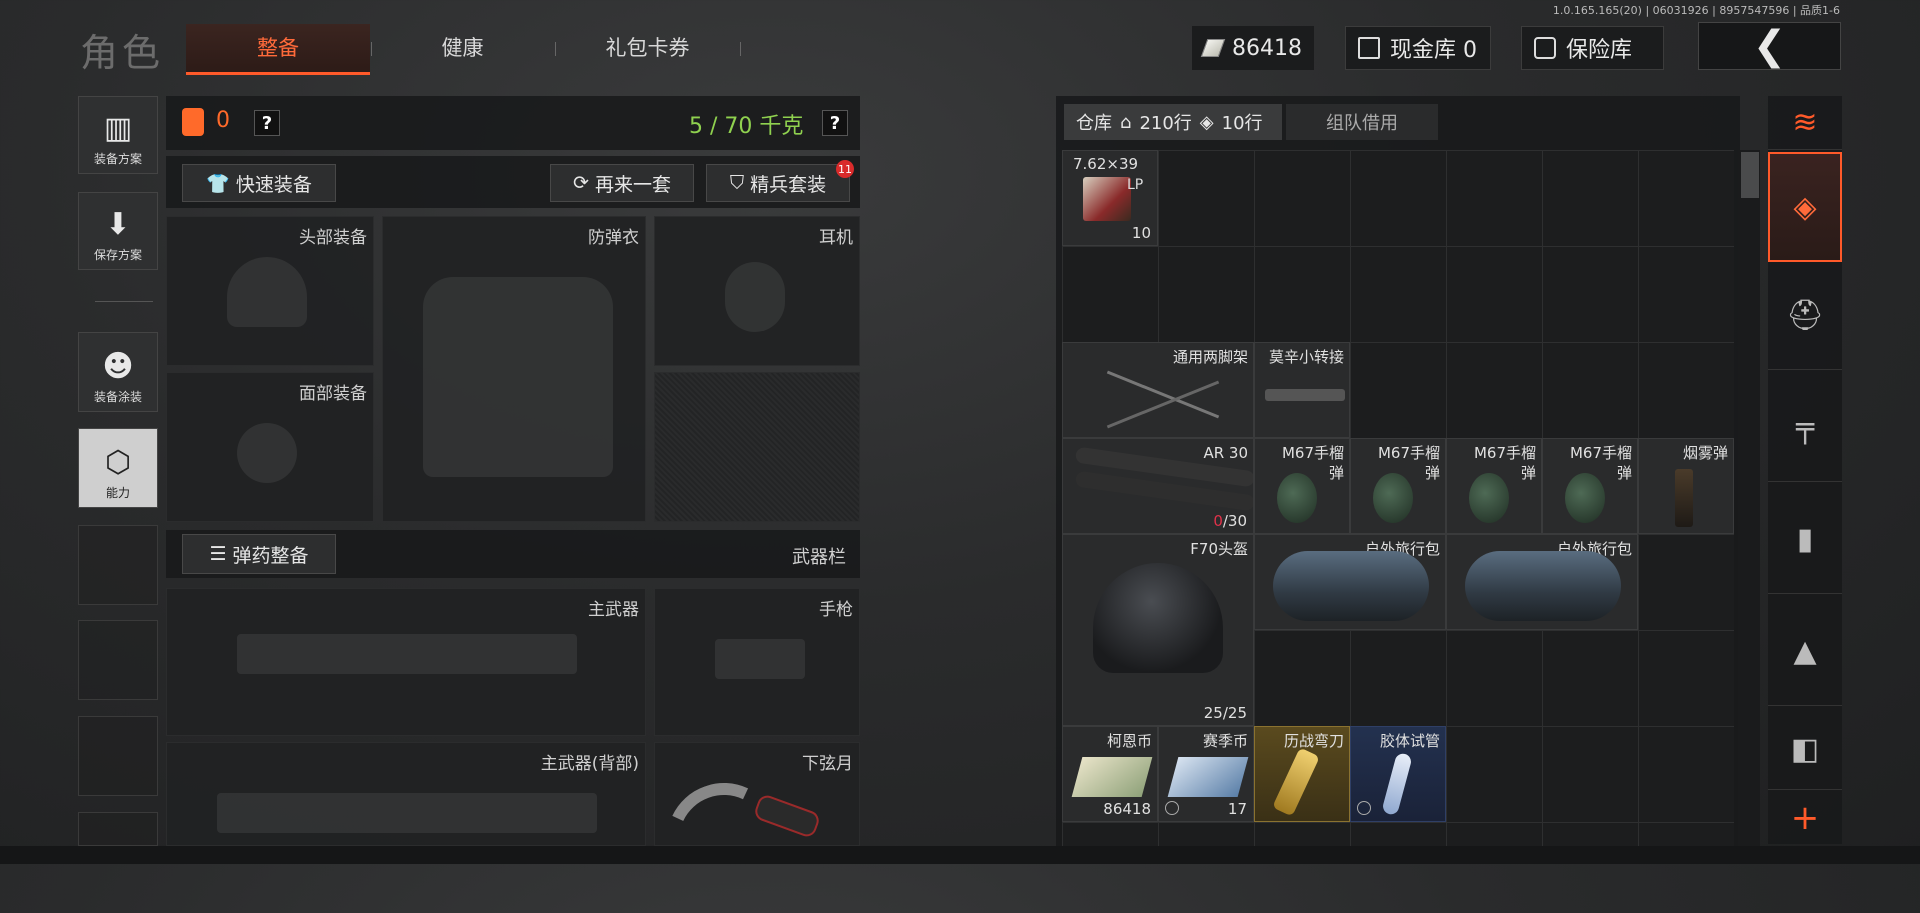 This screenshot has width=1920, height=913. What do you see at coordinates (755, 297) in the screenshot?
I see `headset-silhouette-icon` at bounding box center [755, 297].